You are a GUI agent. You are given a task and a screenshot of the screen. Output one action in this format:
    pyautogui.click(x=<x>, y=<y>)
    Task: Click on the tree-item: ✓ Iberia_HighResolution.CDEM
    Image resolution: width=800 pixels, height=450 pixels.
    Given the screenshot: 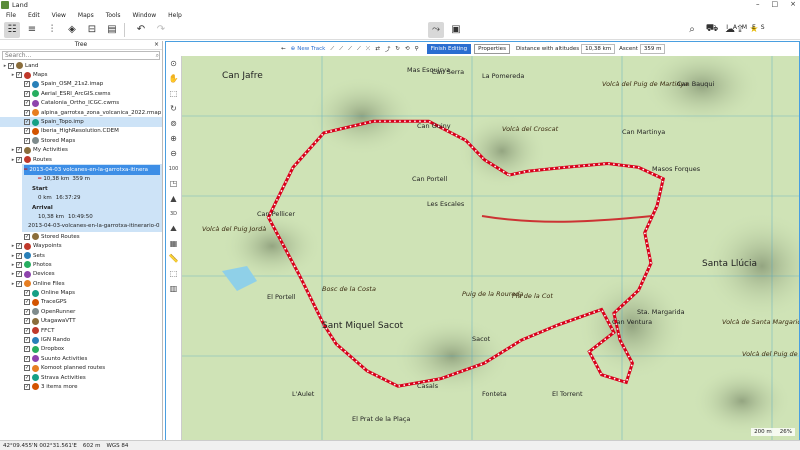 What is the action you would take?
    pyautogui.click(x=81, y=131)
    